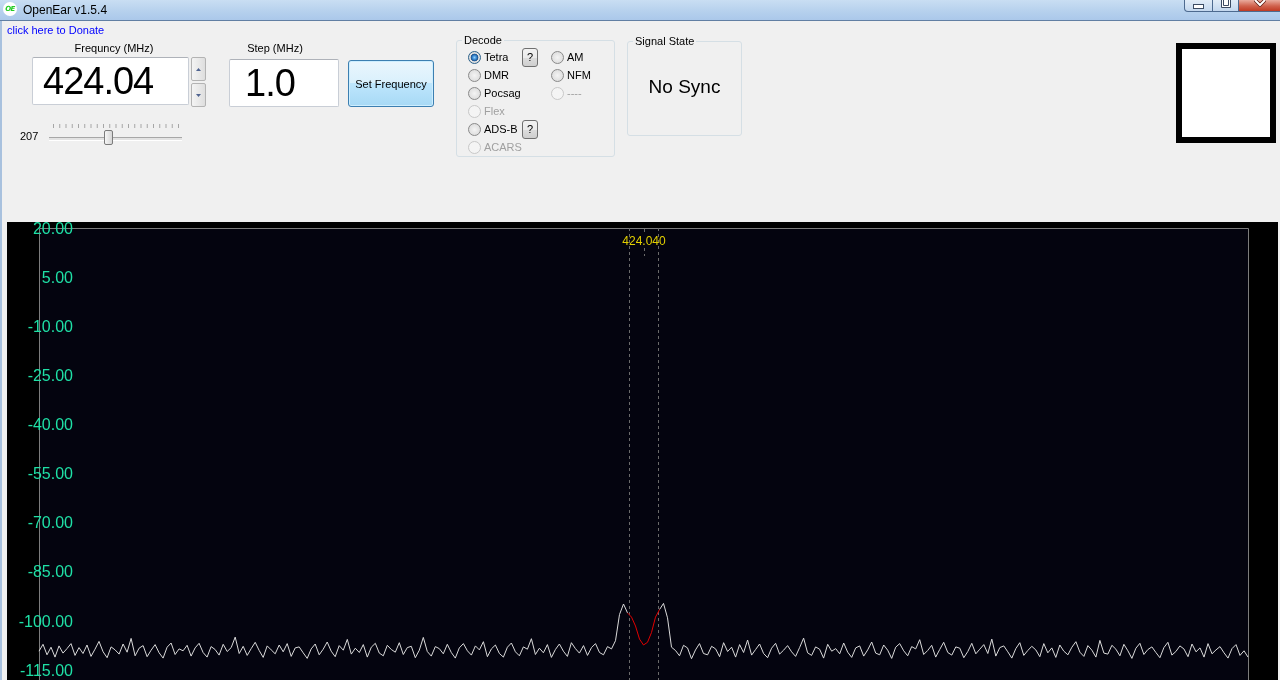 Image resolution: width=1280 pixels, height=680 pixels. I want to click on window-title: OpenEar v1.5.4, so click(65, 10).